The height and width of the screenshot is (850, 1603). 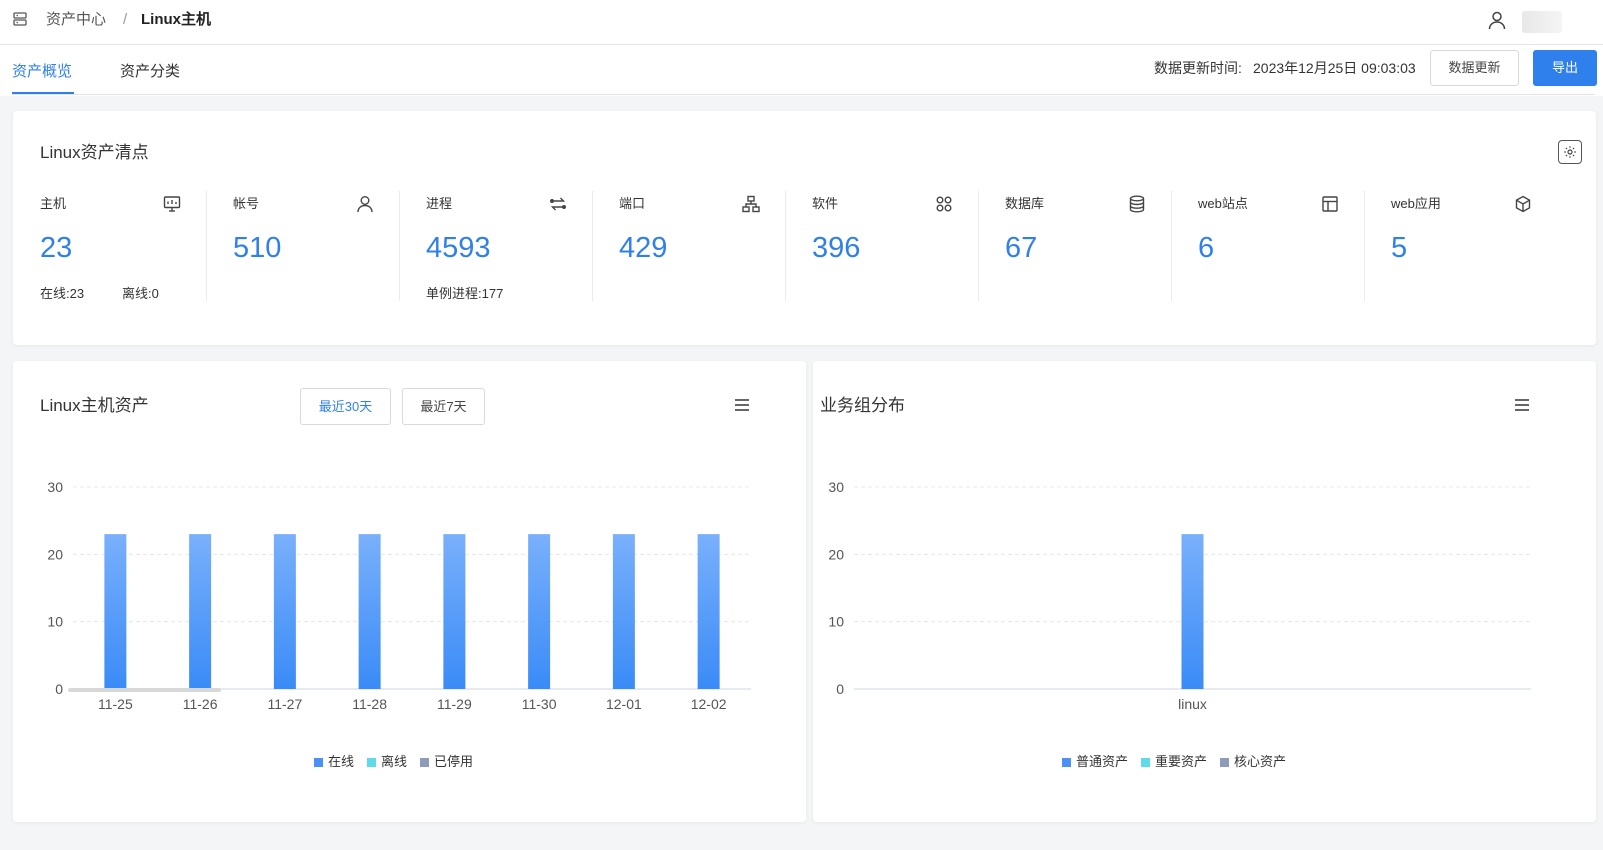 What do you see at coordinates (1225, 762) in the screenshot?
I see `legend-swatch-core` at bounding box center [1225, 762].